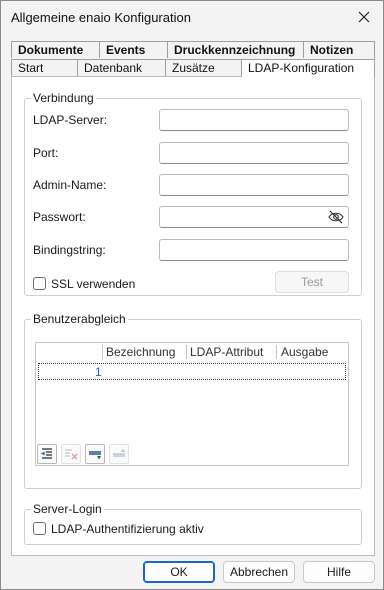 This screenshot has height=590, width=384. Describe the element at coordinates (312, 282) in the screenshot. I see `test-button: Test` at that location.